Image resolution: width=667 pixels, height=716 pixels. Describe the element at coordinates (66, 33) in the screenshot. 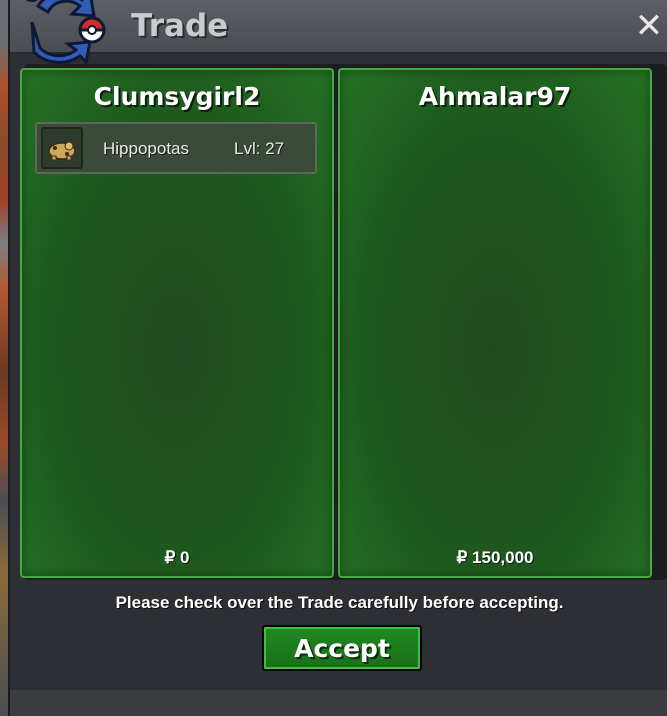

I see `trade-logo-icon` at that location.